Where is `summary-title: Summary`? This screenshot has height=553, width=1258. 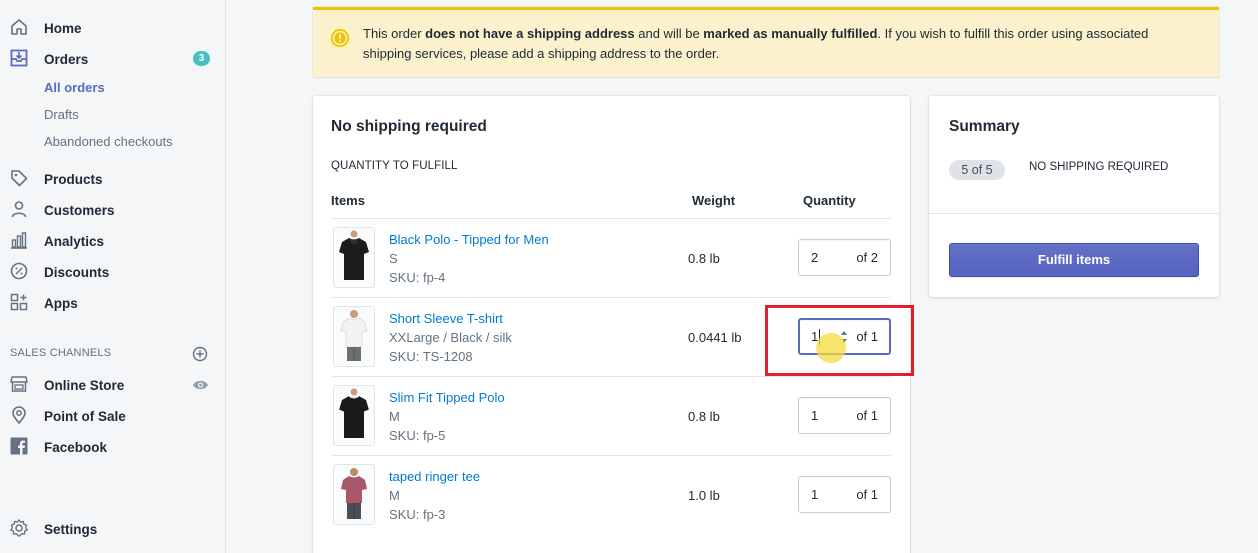
summary-title: Summary is located at coordinates (984, 126).